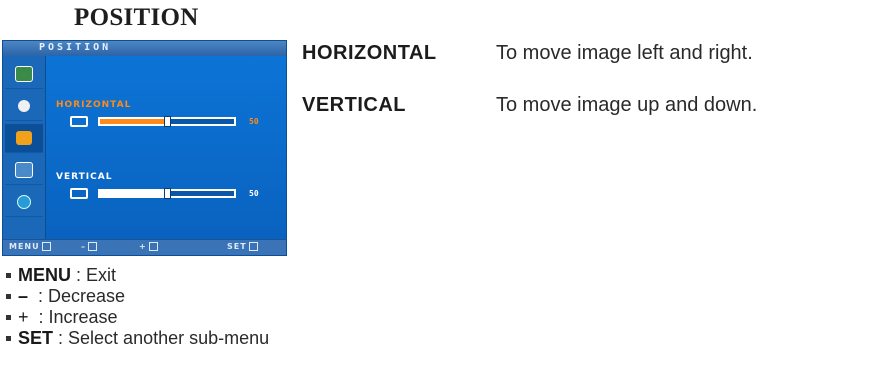  I want to click on horizontal-control-icon, so click(79, 121).